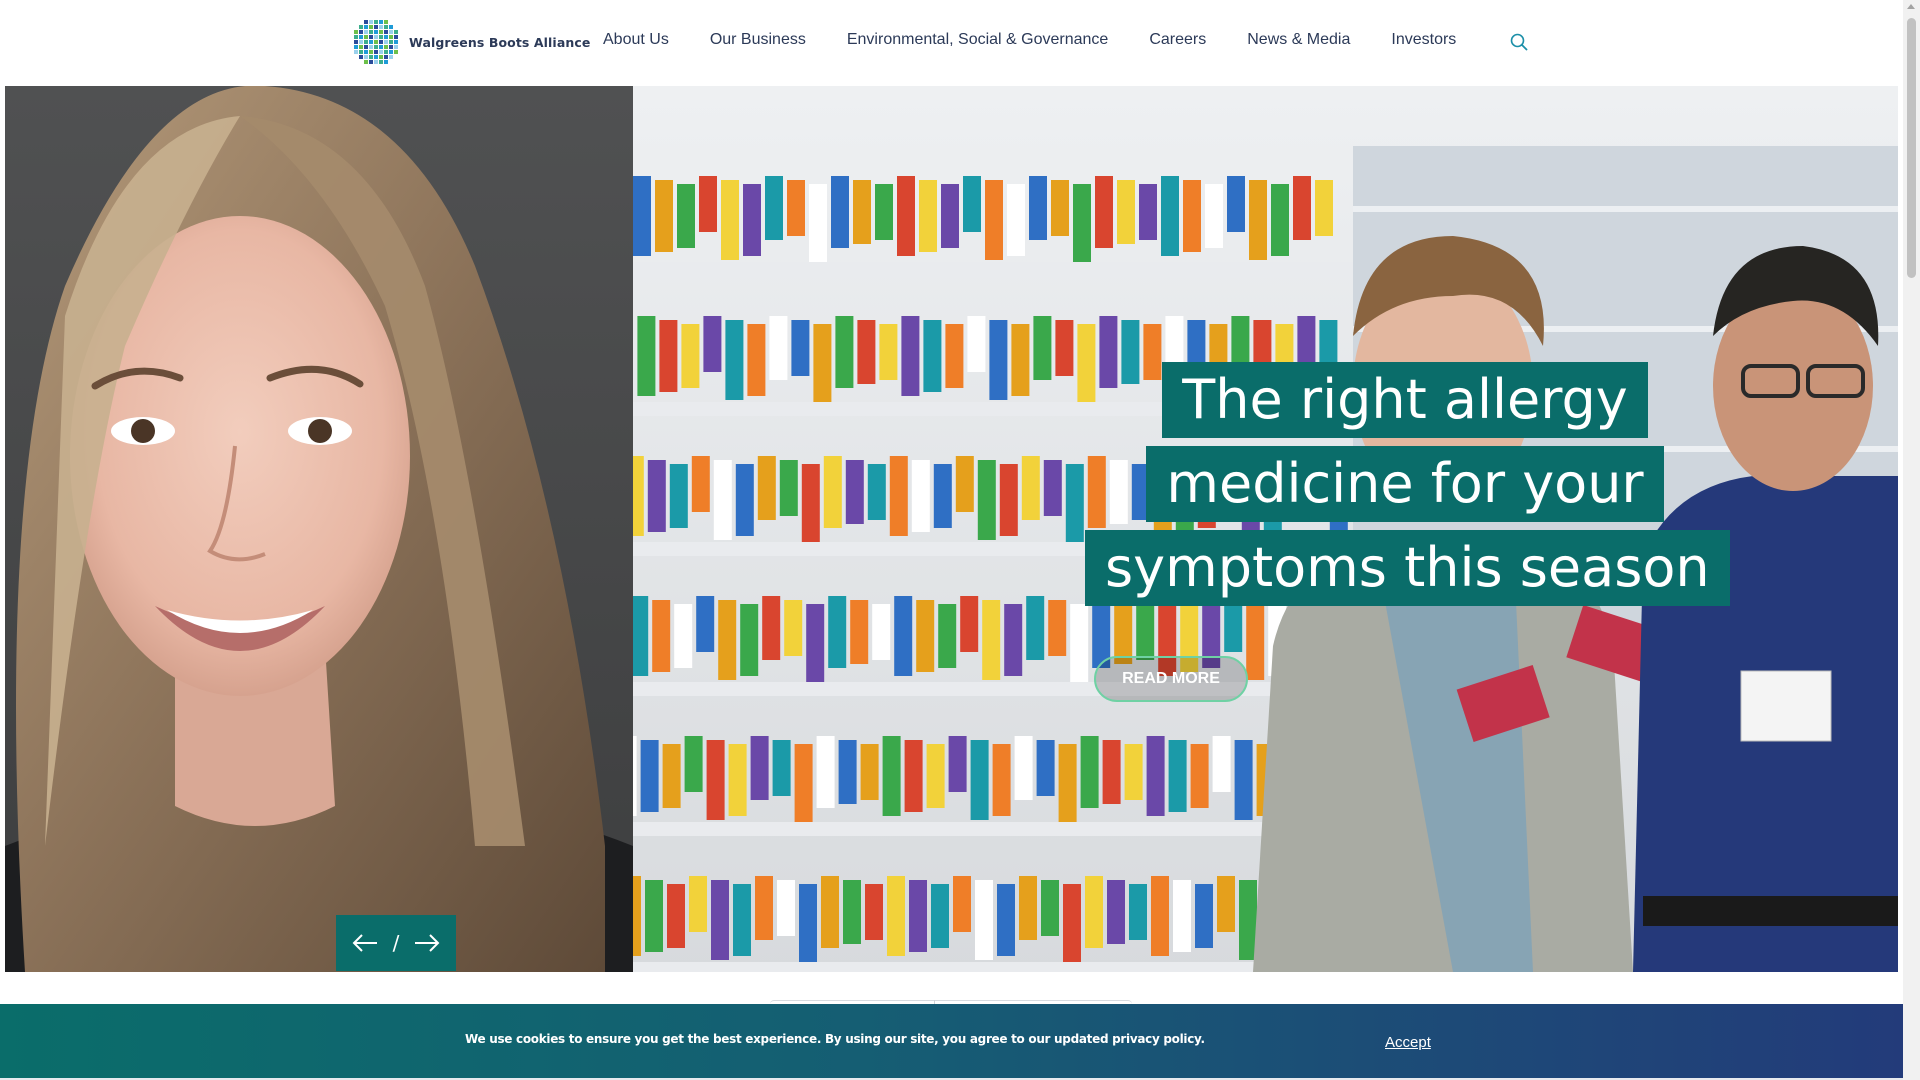 The height and width of the screenshot is (1080, 1920). I want to click on search-button, so click(1519, 42).